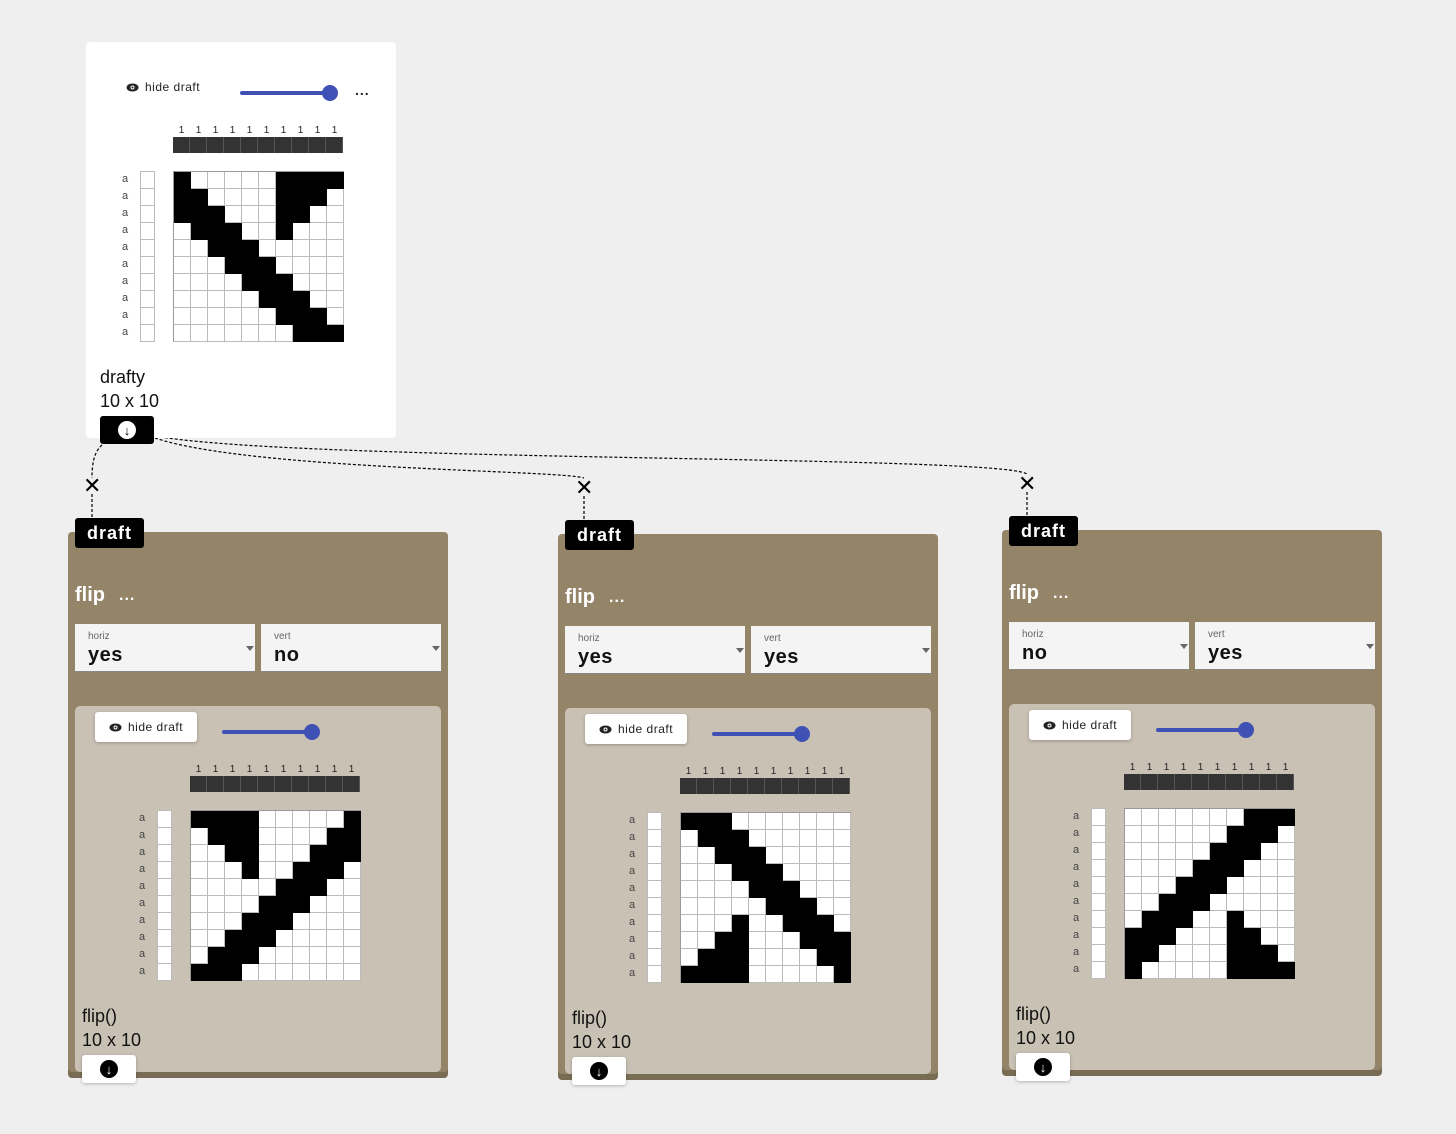  Describe the element at coordinates (1033, 1014) in the screenshot. I see `draft-name: flip()` at that location.